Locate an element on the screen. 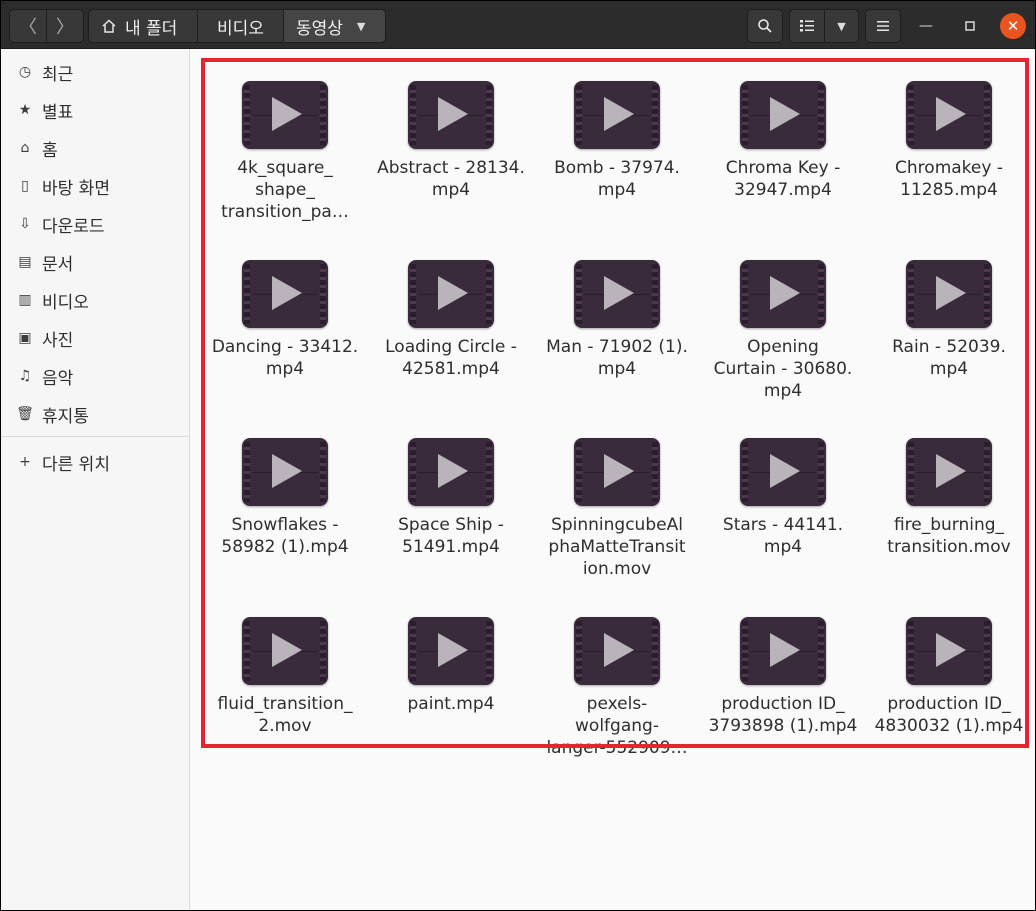 Image resolution: width=1036 pixels, height=911 pixels. recent-icon: ◷ is located at coordinates (25, 72).